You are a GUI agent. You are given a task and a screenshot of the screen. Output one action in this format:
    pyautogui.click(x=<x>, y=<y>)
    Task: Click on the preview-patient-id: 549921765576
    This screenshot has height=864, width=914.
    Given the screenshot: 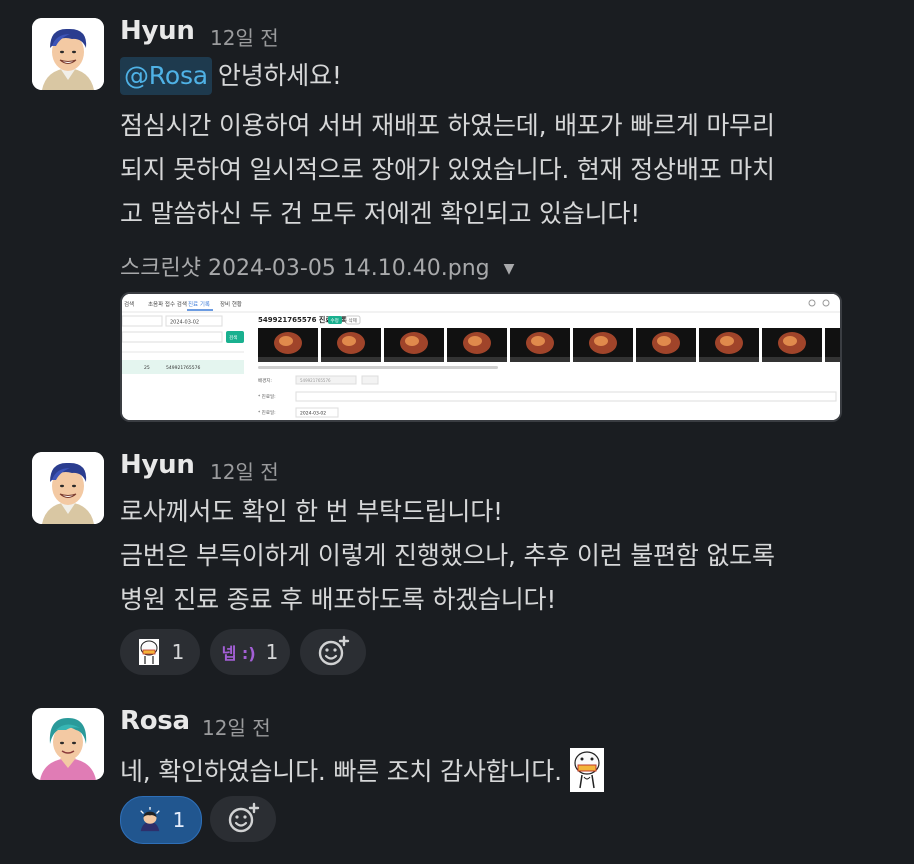 What is the action you would take?
    pyautogui.click(x=183, y=368)
    